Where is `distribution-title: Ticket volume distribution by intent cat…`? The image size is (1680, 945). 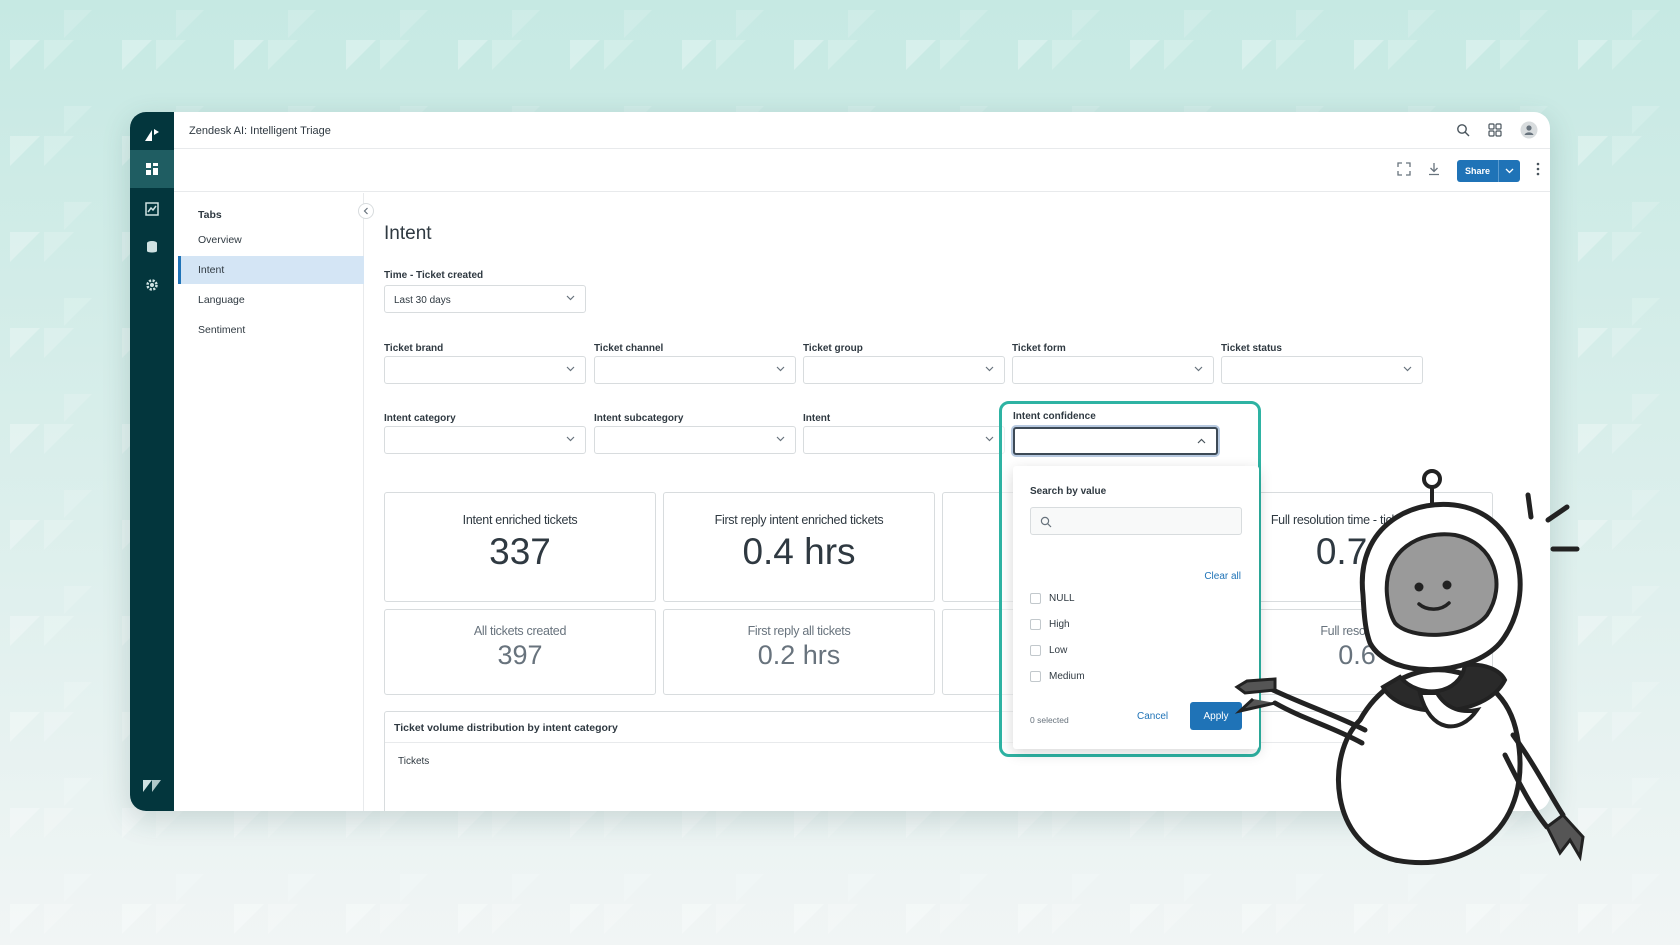 distribution-title: Ticket volume distribution by intent cat… is located at coordinates (506, 728).